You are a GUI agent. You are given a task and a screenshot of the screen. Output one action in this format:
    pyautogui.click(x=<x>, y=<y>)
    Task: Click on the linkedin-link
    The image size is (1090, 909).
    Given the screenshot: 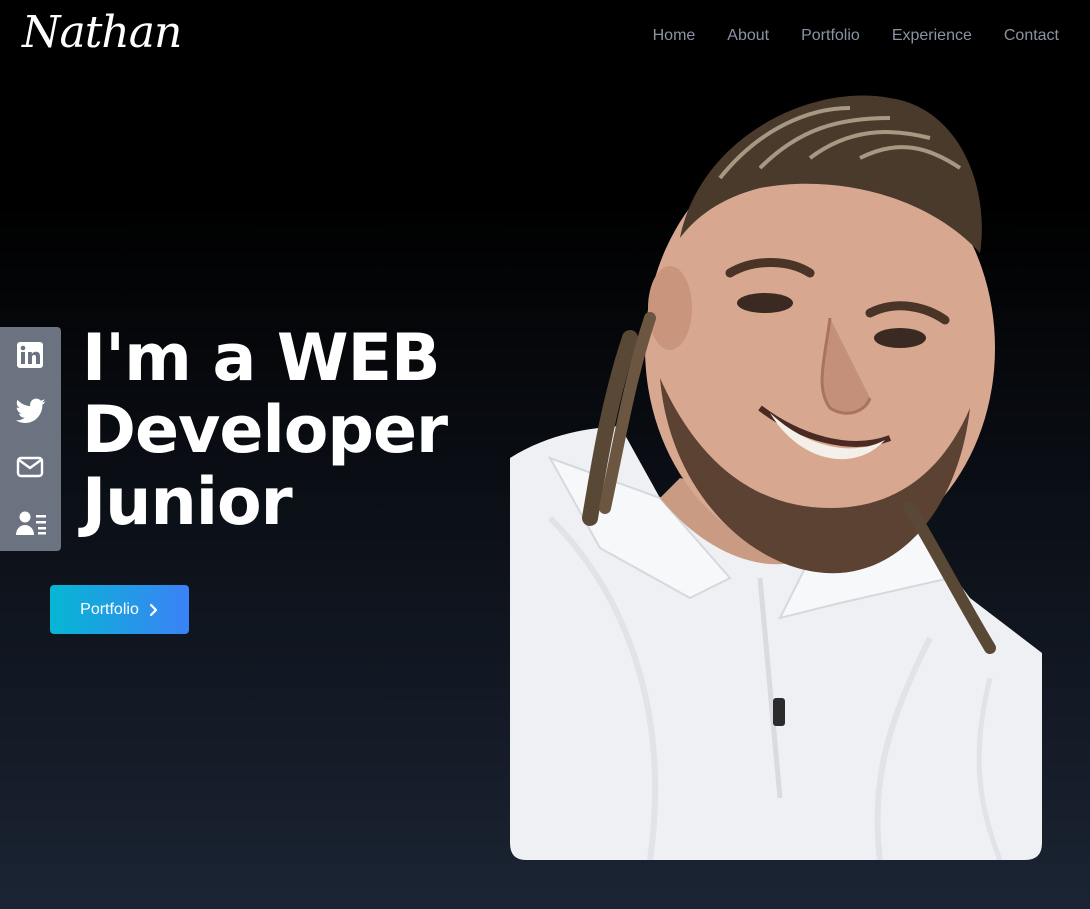 What is the action you would take?
    pyautogui.click(x=30, y=355)
    